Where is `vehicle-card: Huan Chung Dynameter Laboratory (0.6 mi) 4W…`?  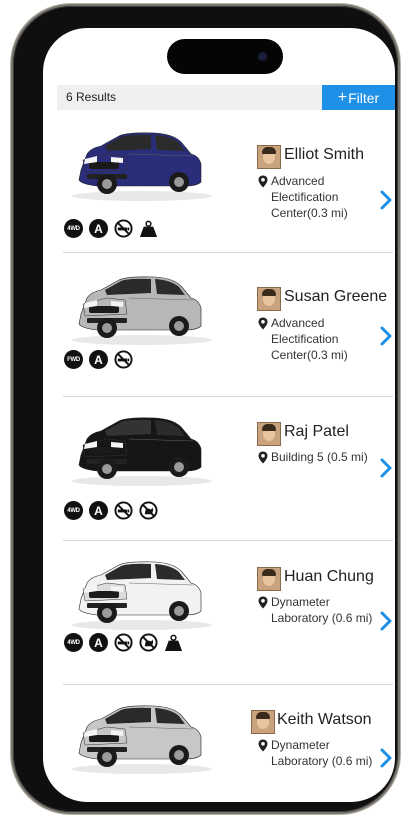 vehicle-card: Huan Chung Dynameter Laboratory (0.6 mi) 4W… is located at coordinates (228, 613).